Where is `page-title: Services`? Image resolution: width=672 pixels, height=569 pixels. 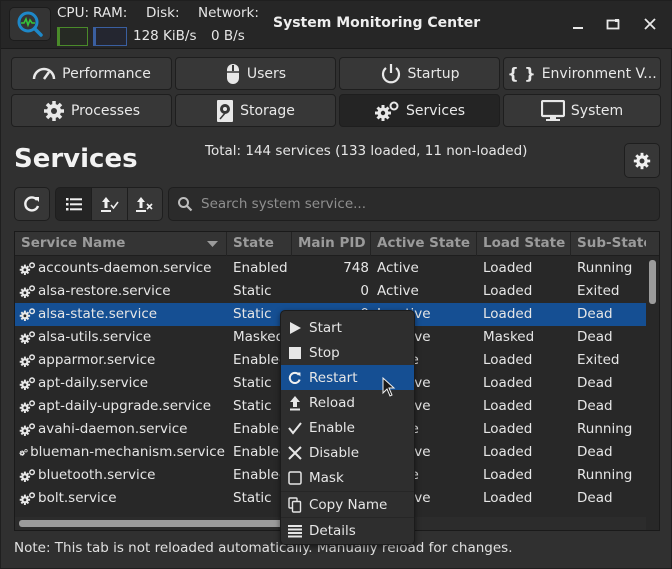
page-title: Services is located at coordinates (76, 159).